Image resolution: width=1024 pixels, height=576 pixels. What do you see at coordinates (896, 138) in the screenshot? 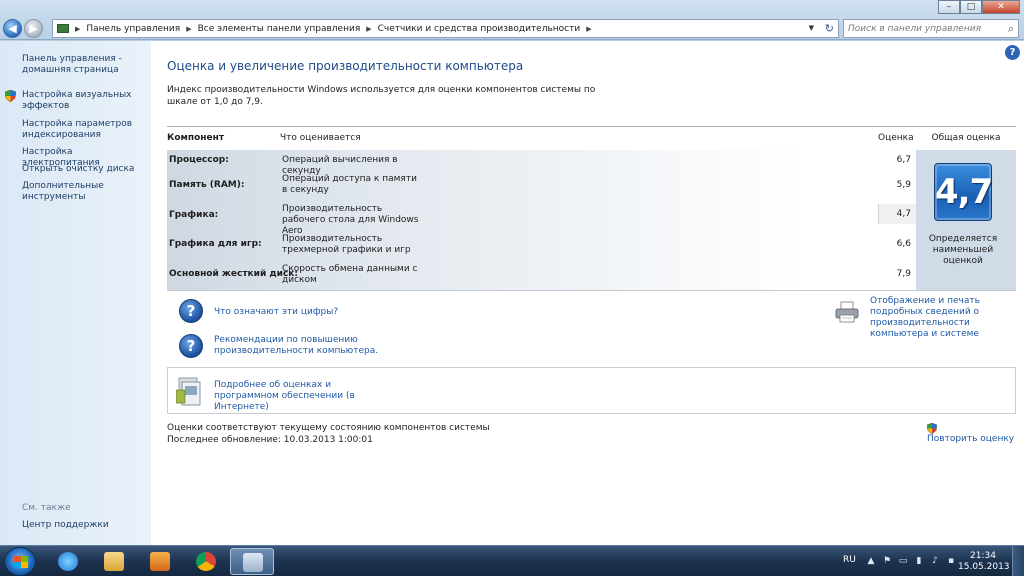
I see `header-score: Оценка` at bounding box center [896, 138].